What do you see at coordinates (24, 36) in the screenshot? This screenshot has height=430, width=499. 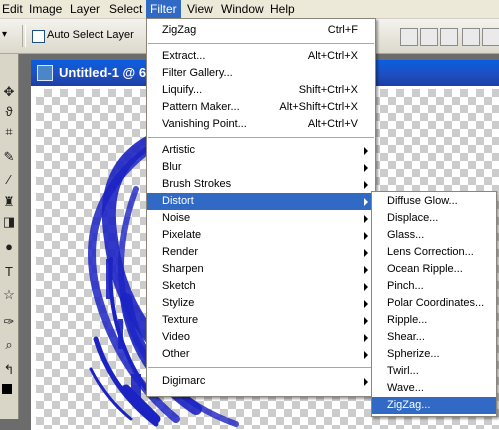 I see `options-separator` at bounding box center [24, 36].